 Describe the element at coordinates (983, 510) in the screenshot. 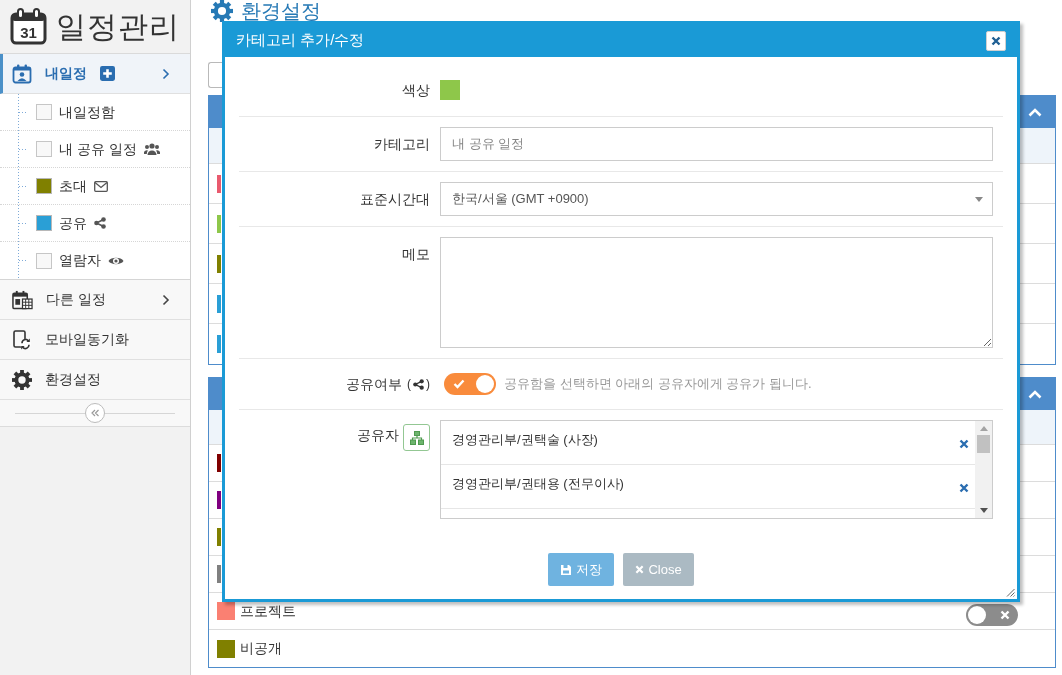

I see `scroll-down-icon` at that location.